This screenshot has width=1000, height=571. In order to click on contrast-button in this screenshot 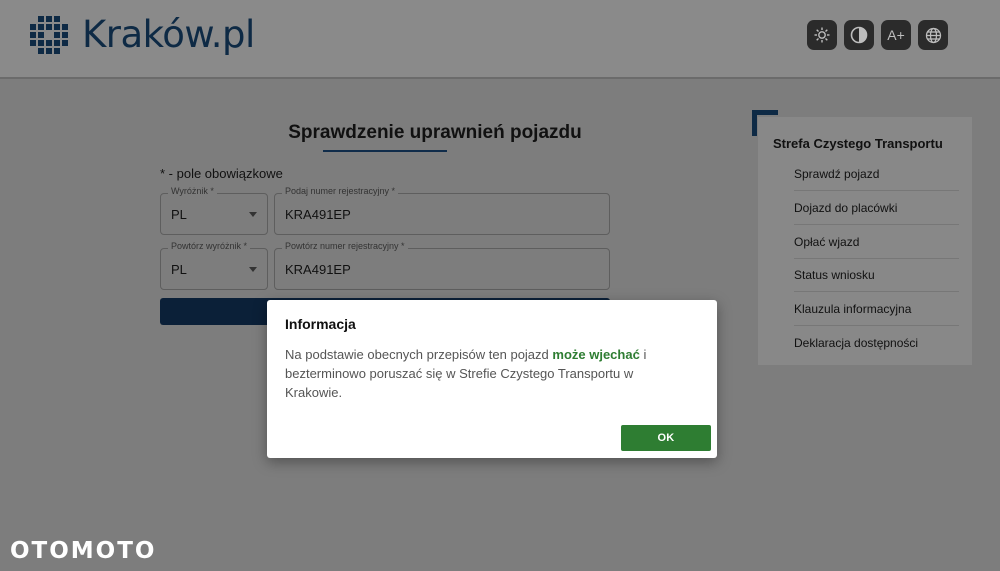, I will do `click(859, 35)`.